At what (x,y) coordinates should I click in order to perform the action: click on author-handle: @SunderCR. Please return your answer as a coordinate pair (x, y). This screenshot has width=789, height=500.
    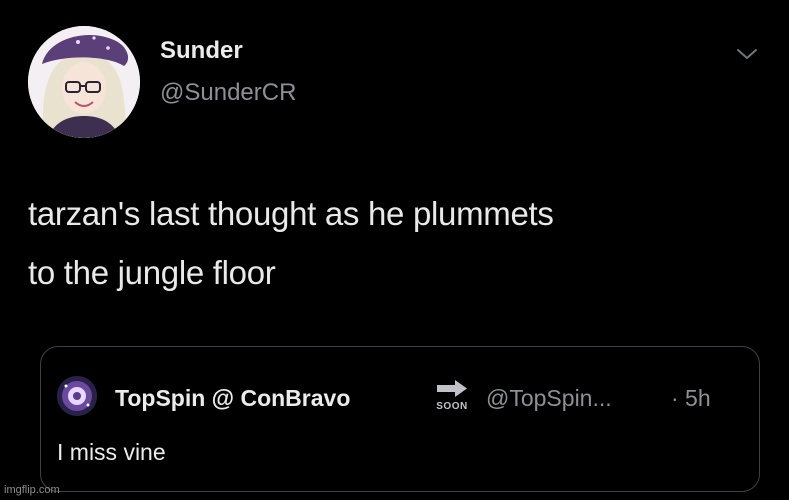
    Looking at the image, I should click on (228, 93).